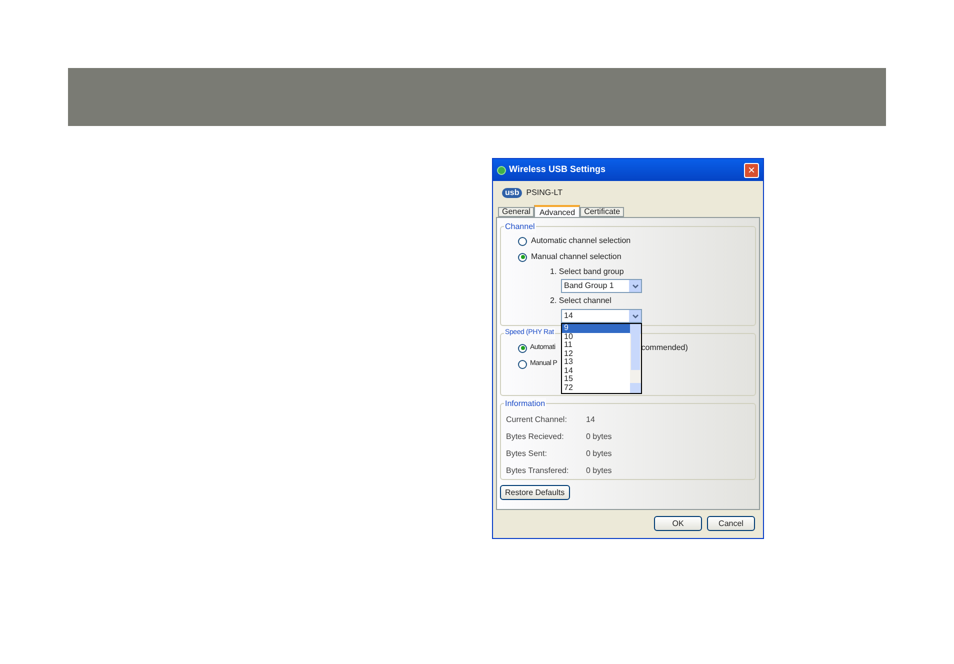  I want to click on field-label: 1. Select band group, so click(587, 272).